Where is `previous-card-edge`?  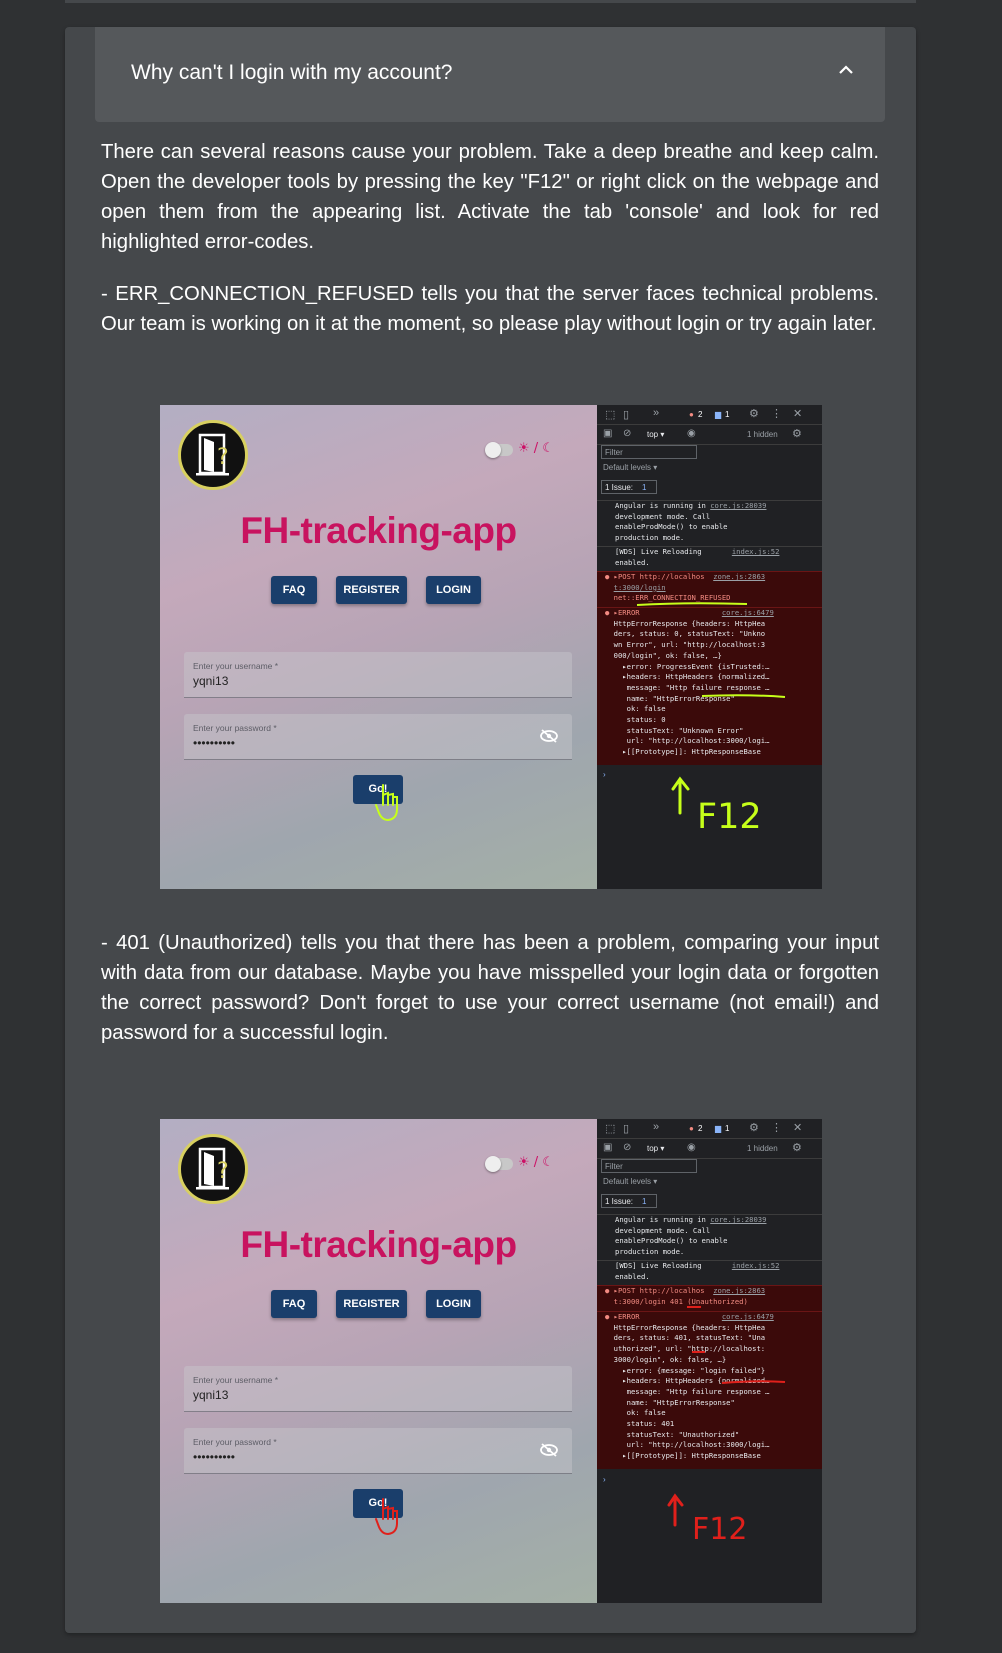 previous-card-edge is located at coordinates (490, 1).